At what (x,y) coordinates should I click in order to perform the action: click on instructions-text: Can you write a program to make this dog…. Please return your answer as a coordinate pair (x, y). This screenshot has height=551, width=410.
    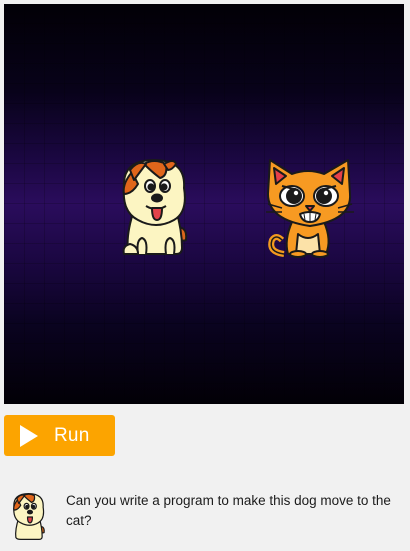
    Looking at the image, I should click on (228, 510).